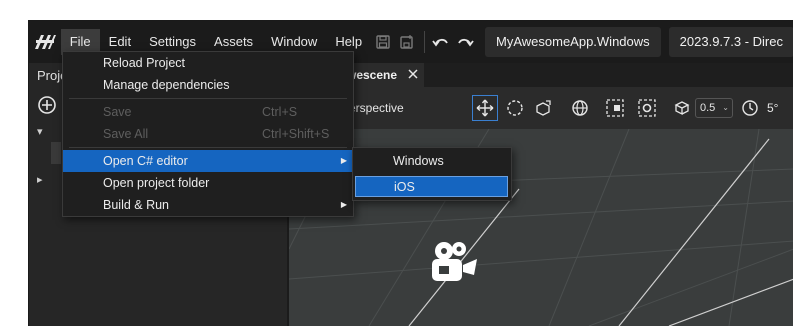 The image size is (793, 326). I want to click on chevron-down-icon: ⌄, so click(725, 107).